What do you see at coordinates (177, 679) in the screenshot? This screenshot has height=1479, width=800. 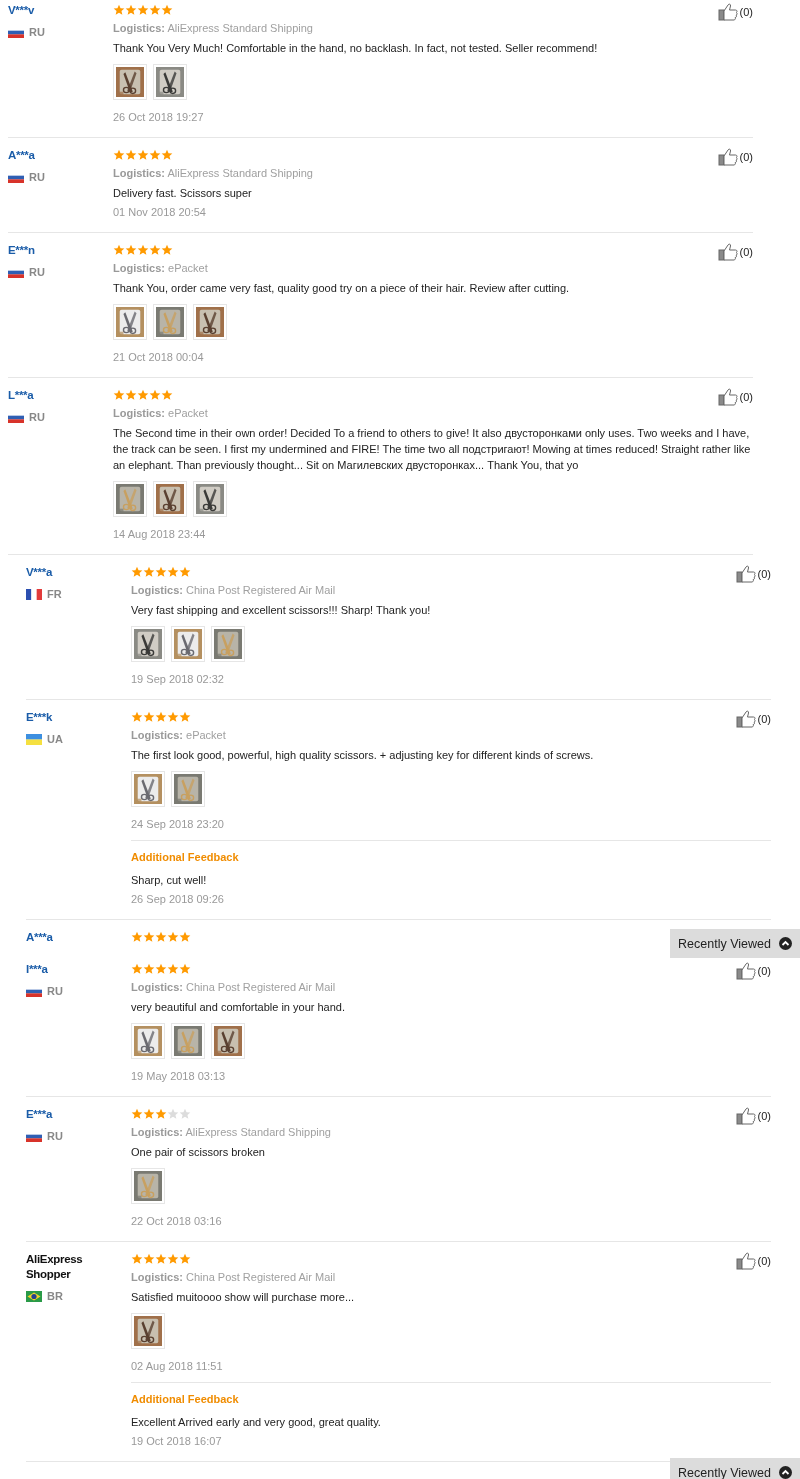 I see `review-date: 19 Sep 2018 02:32` at bounding box center [177, 679].